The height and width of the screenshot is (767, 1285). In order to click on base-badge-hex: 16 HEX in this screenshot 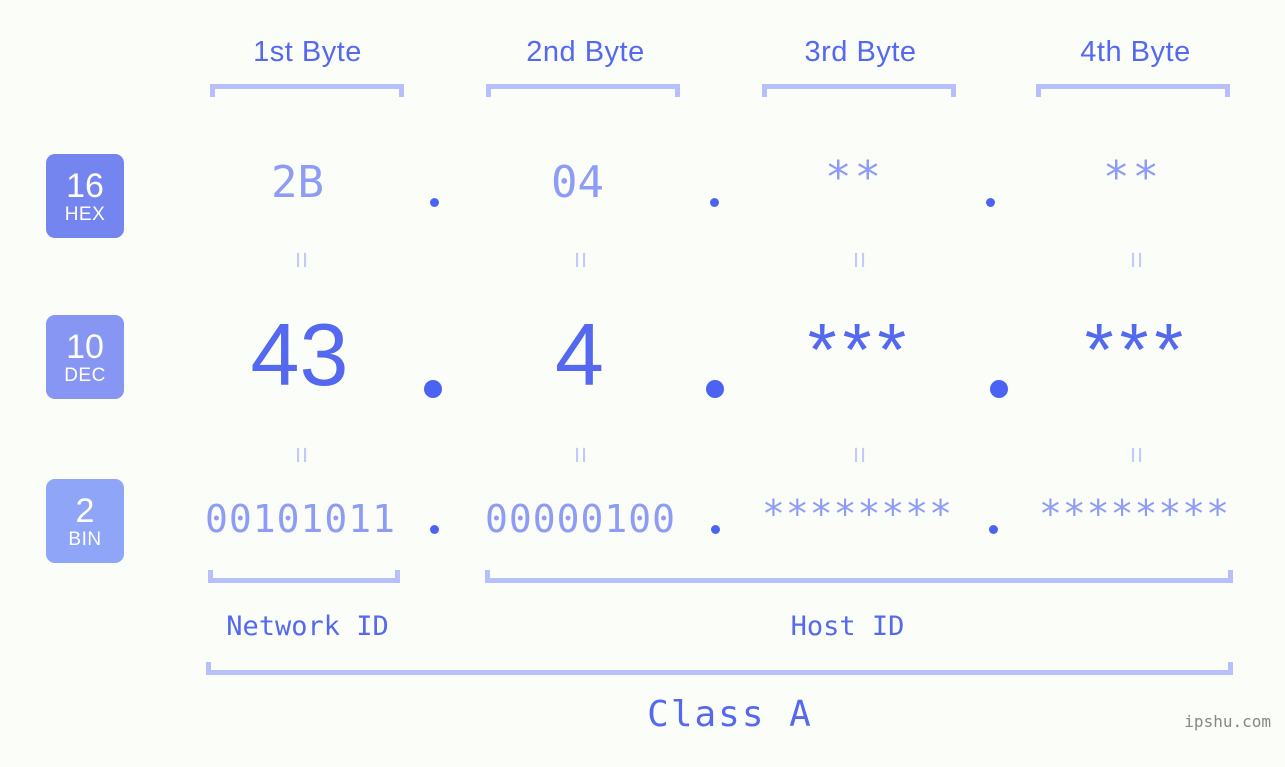, I will do `click(85, 196)`.